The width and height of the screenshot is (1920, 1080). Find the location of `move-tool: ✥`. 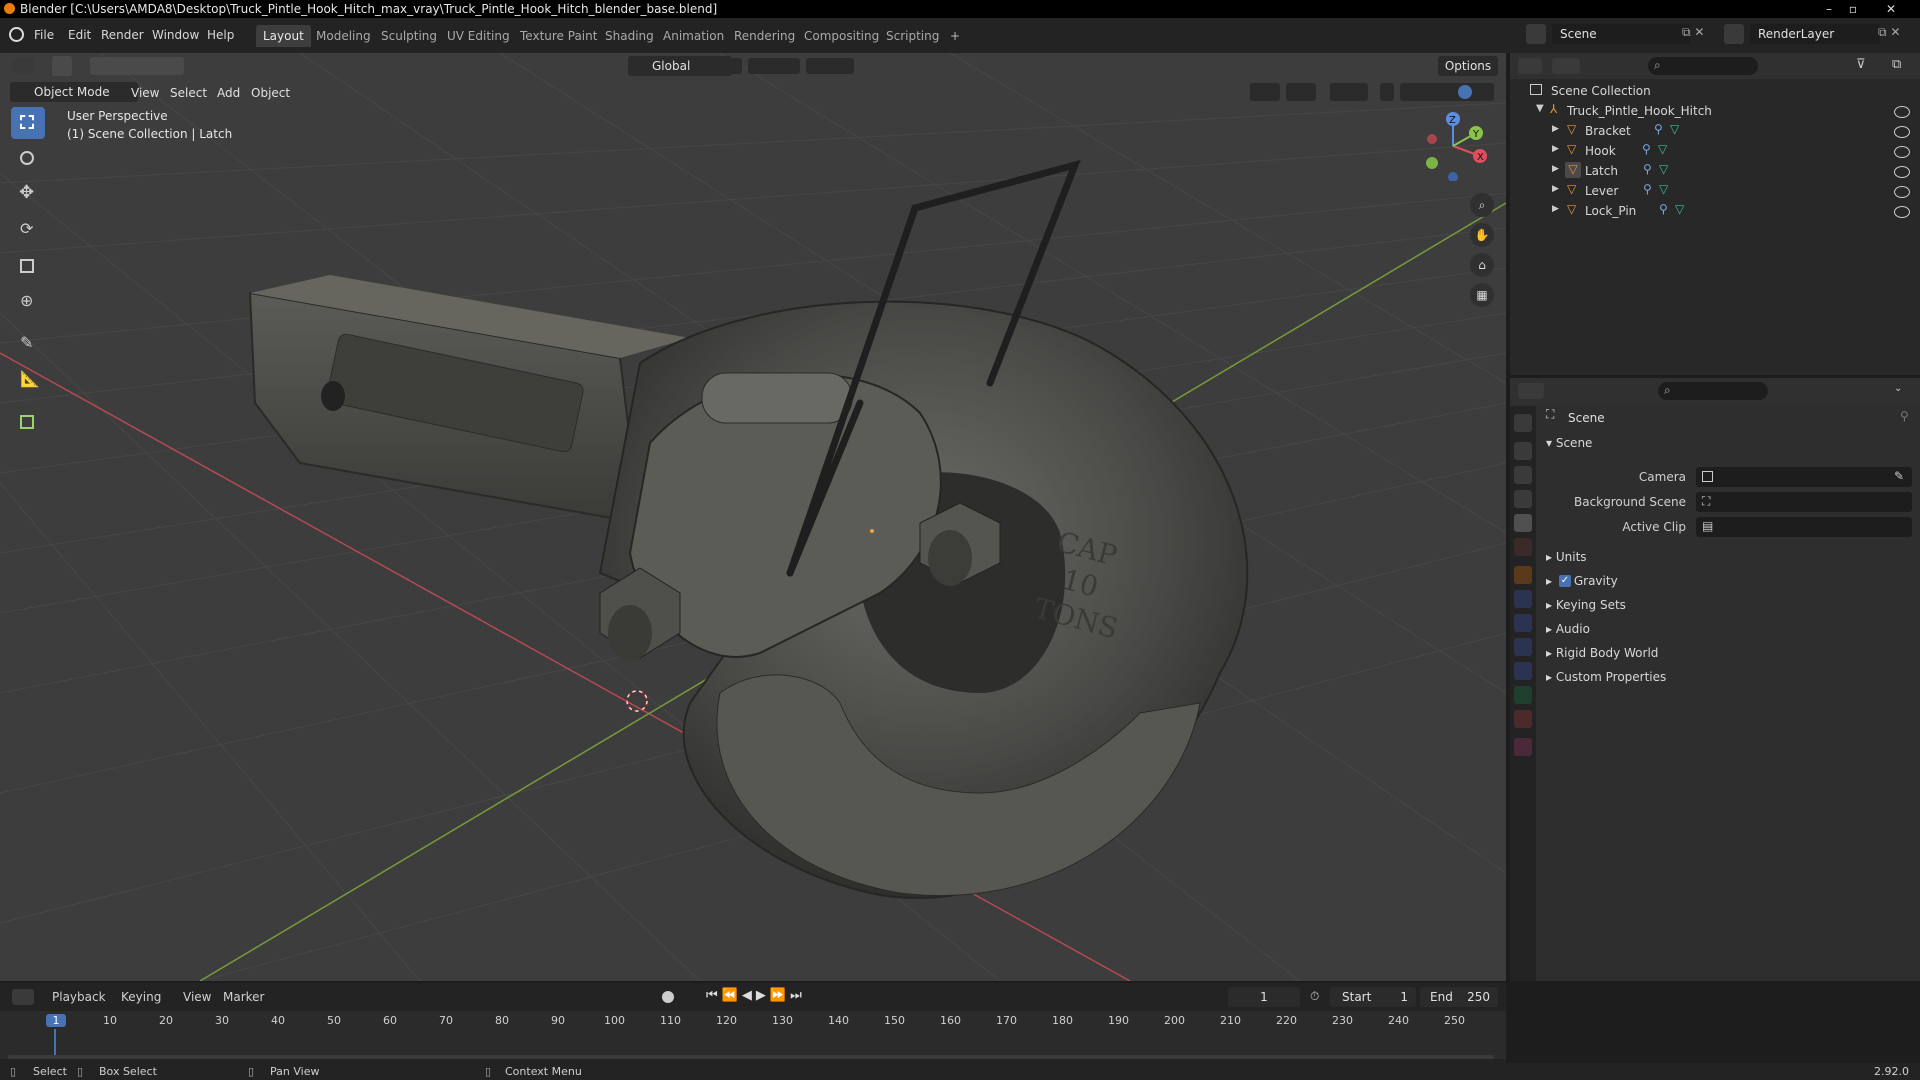

move-tool: ✥ is located at coordinates (28, 195).